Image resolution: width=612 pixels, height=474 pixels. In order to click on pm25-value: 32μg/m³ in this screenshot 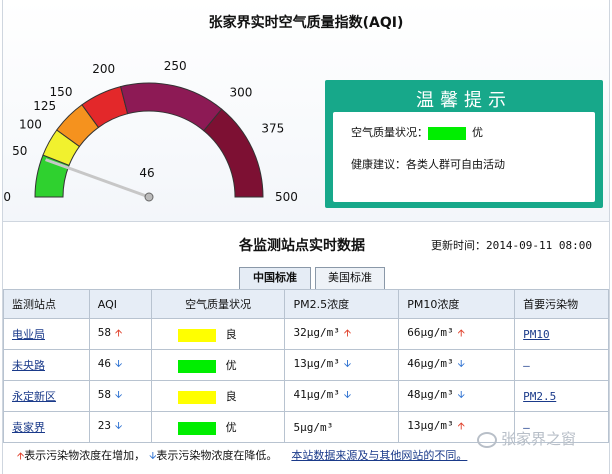, I will do `click(316, 332)`.